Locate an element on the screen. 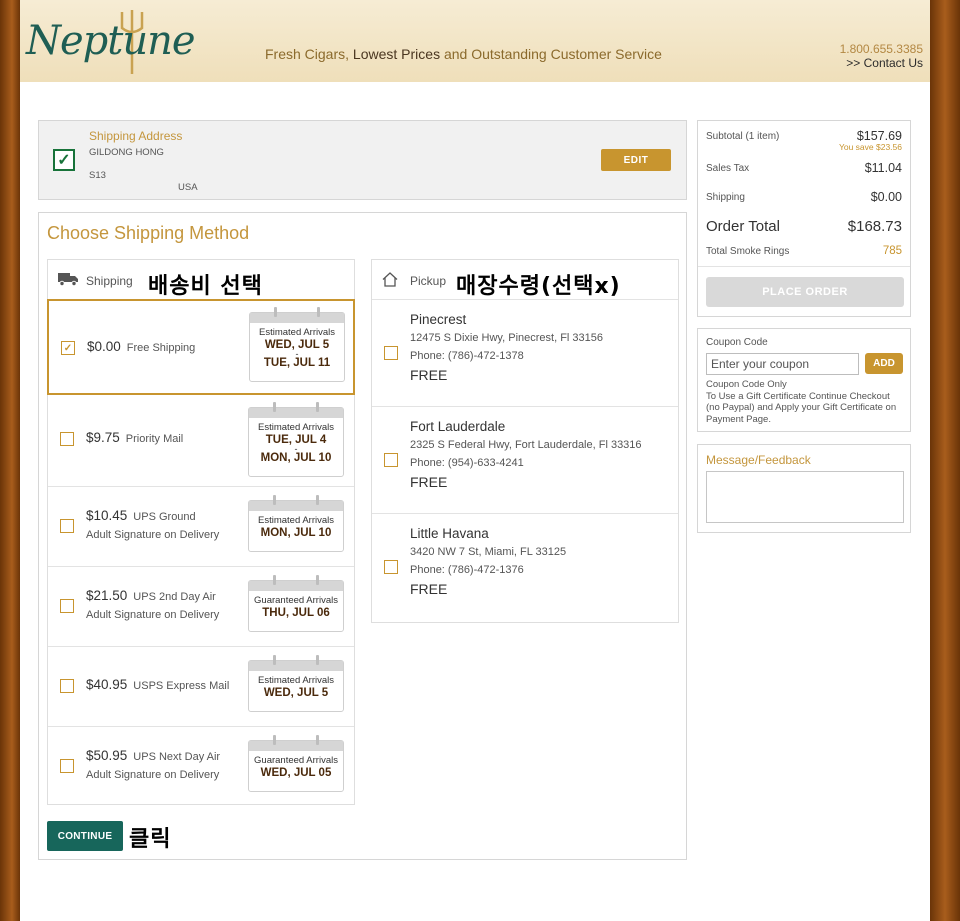 The height and width of the screenshot is (921, 960). arrival-calendar: Estimated Arrivals WED, JUL 5 is located at coordinates (296, 683).